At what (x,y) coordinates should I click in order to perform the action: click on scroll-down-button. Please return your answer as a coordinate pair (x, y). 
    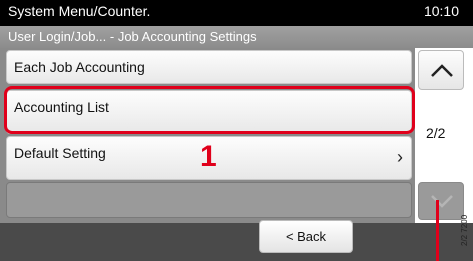
    Looking at the image, I should click on (441, 201).